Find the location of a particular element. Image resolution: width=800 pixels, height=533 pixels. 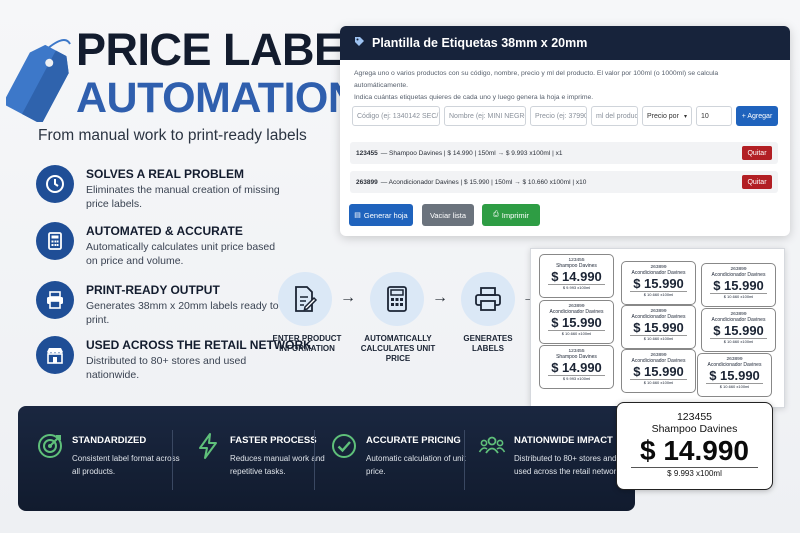

feature-title: PRINT-READY OUTPUT is located at coordinates (153, 290).